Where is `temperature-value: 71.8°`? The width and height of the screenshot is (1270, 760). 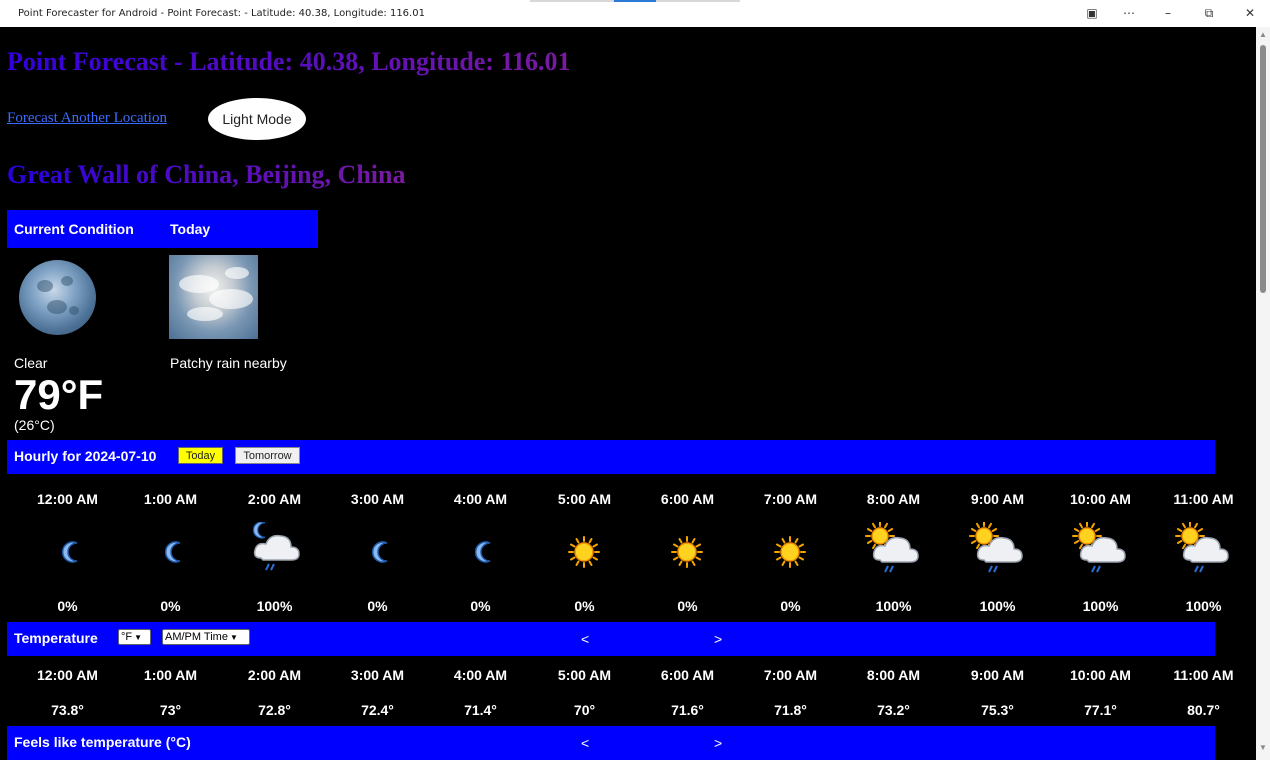
temperature-value: 71.8° is located at coordinates (790, 710).